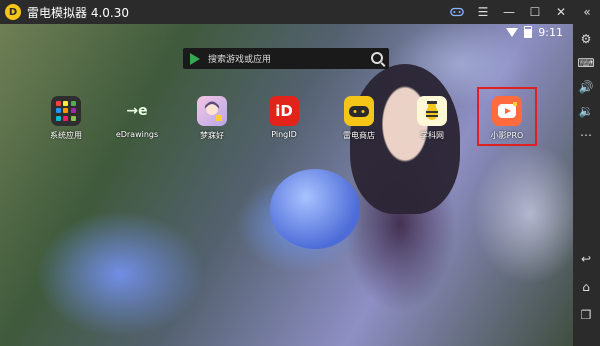 The height and width of the screenshot is (346, 600). What do you see at coordinates (66, 111) in the screenshot?
I see `system-apps-icon` at bounding box center [66, 111].